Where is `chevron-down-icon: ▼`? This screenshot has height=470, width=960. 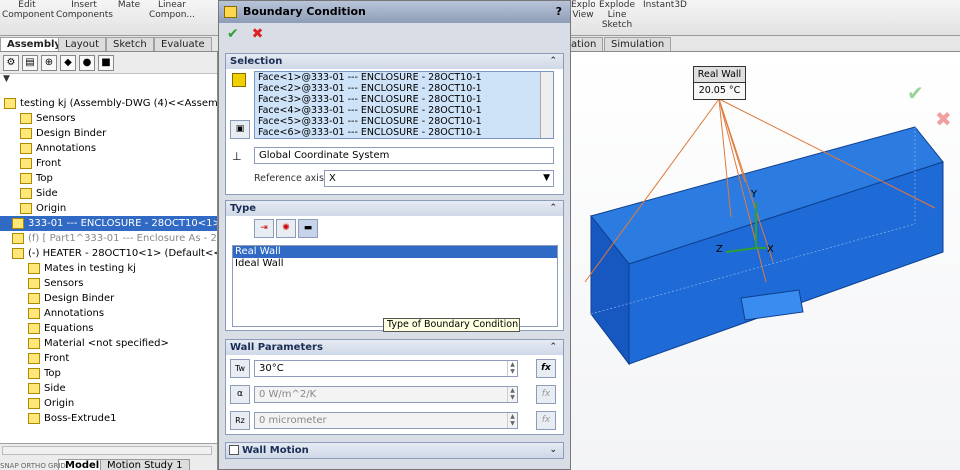 chevron-down-icon: ▼ is located at coordinates (546, 178).